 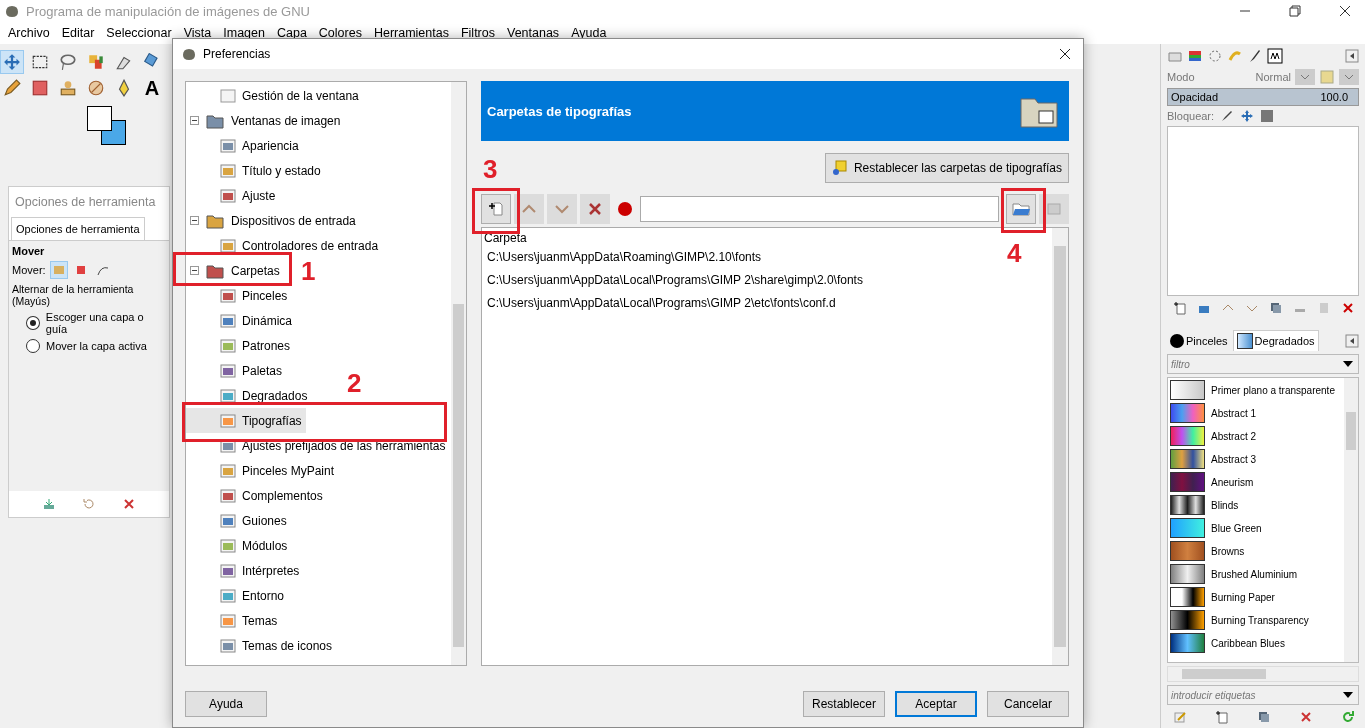 What do you see at coordinates (1256, 620) in the screenshot?
I see `gradient-item: Burning Transparency` at bounding box center [1256, 620].